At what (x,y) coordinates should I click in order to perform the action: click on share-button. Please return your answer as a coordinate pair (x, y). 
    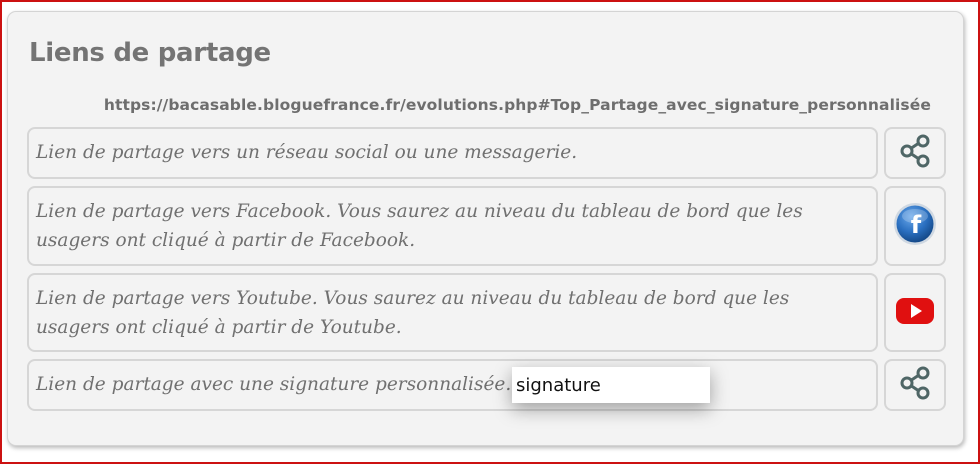
    Looking at the image, I should click on (915, 153).